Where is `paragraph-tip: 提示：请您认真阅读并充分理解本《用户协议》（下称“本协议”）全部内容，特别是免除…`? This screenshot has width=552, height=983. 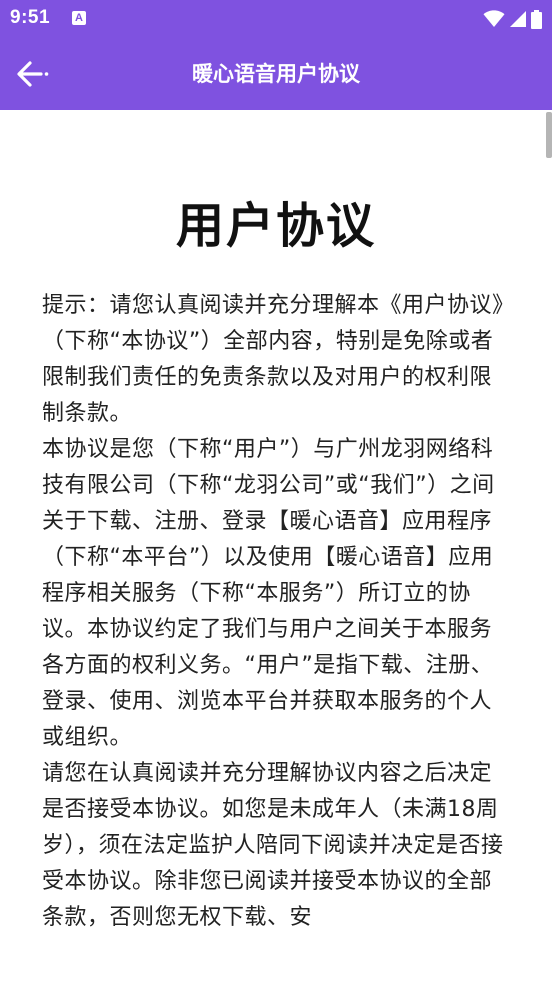
paragraph-tip: 提示：请您认真阅读并充分理解本《用户协议》（下称“本协议”）全部内容，特别是免除… is located at coordinates (273, 359).